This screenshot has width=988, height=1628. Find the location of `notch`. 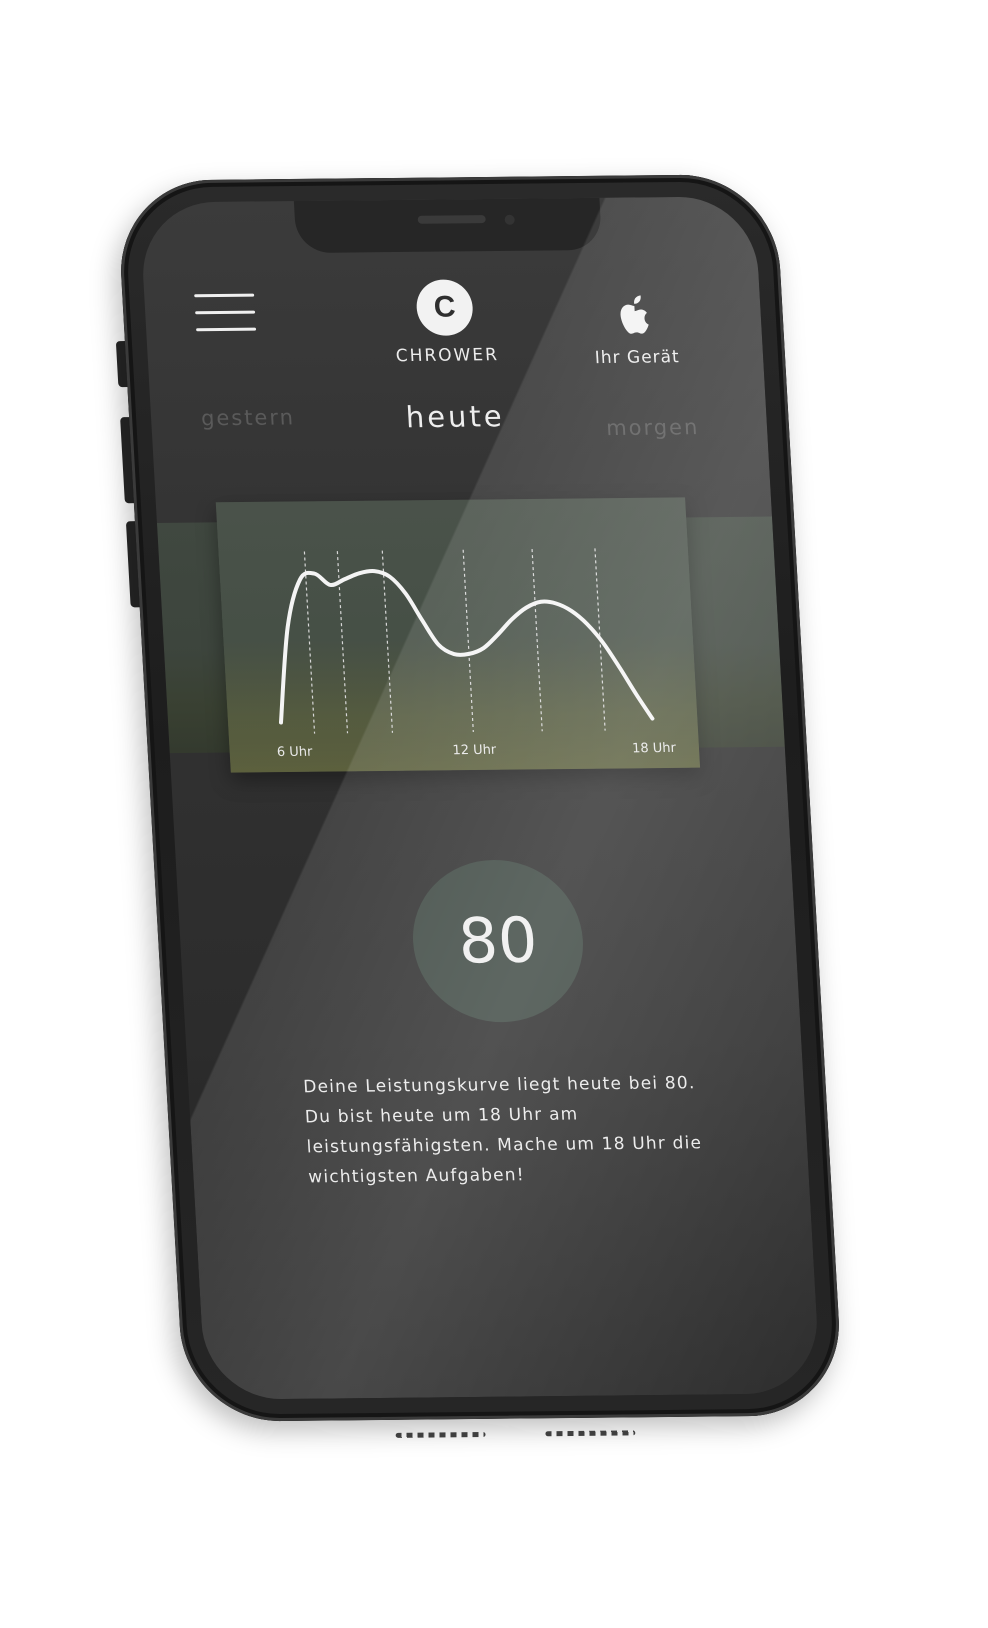

notch is located at coordinates (448, 225).